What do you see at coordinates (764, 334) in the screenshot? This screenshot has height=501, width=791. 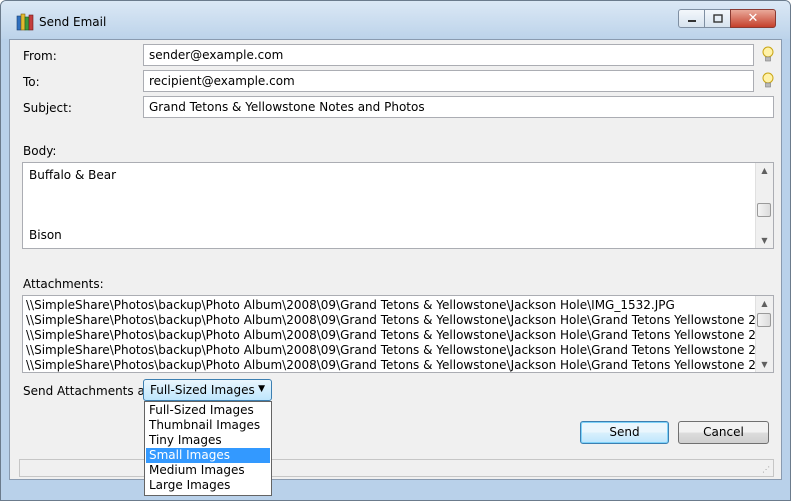 I see `attachments-scrollbar: ▲ ▼` at bounding box center [764, 334].